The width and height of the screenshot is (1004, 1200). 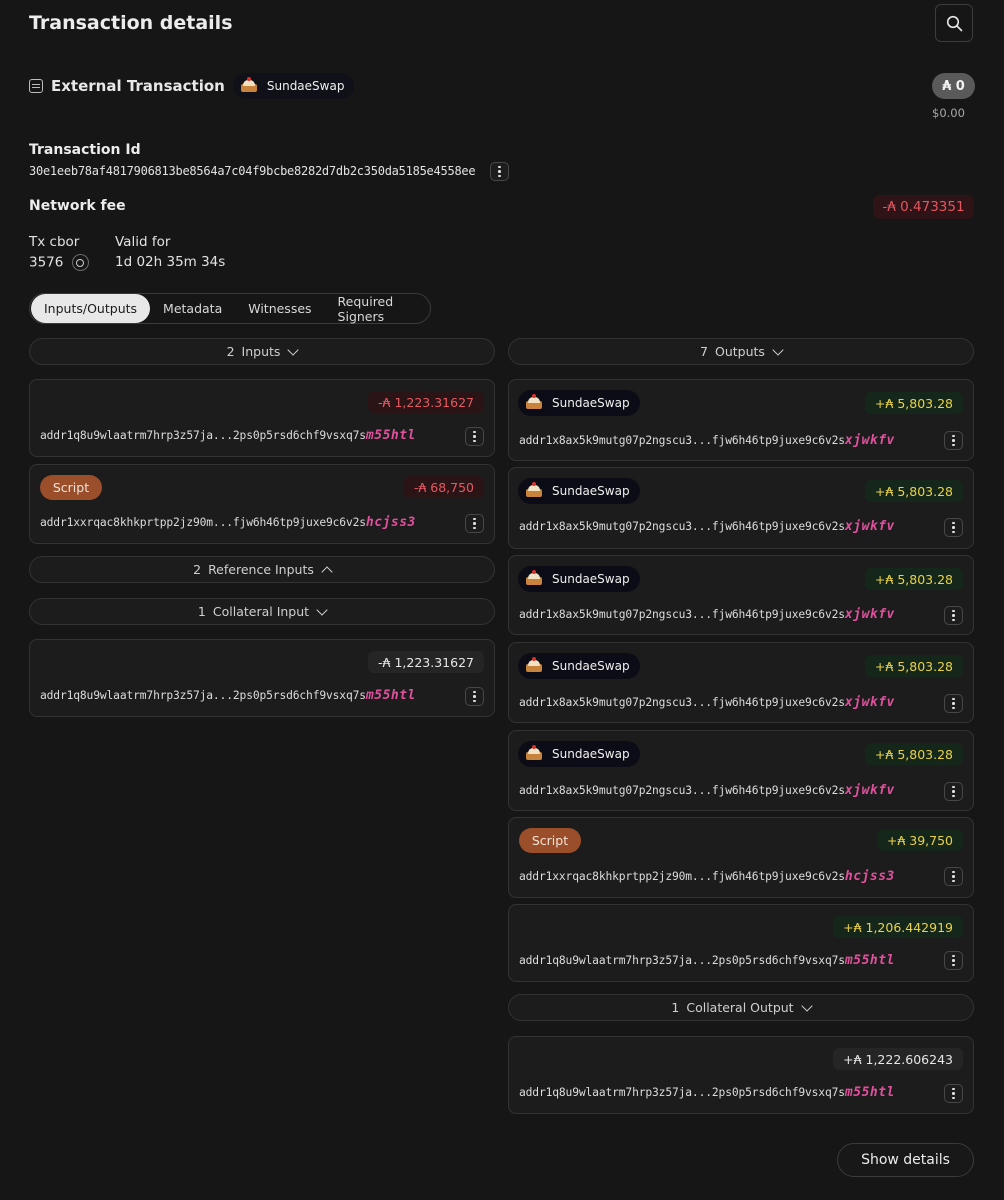 What do you see at coordinates (377, 309) in the screenshot?
I see `tab-required-signers: Required Signers` at bounding box center [377, 309].